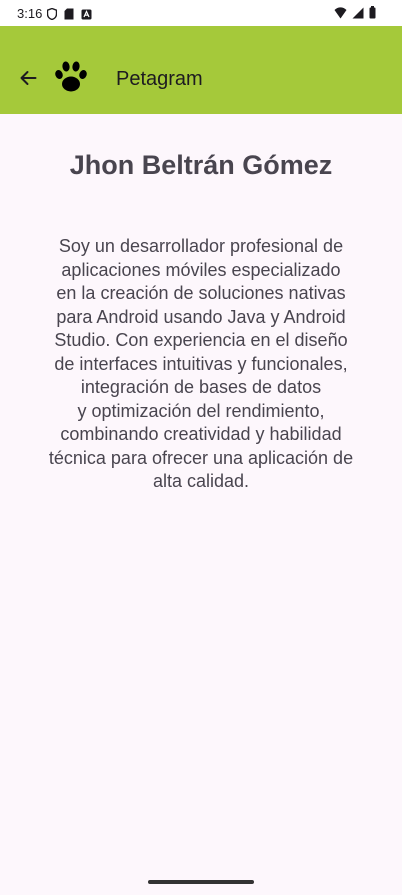 Image resolution: width=402 pixels, height=895 pixels. I want to click on cellular-signal-icon, so click(358, 15).